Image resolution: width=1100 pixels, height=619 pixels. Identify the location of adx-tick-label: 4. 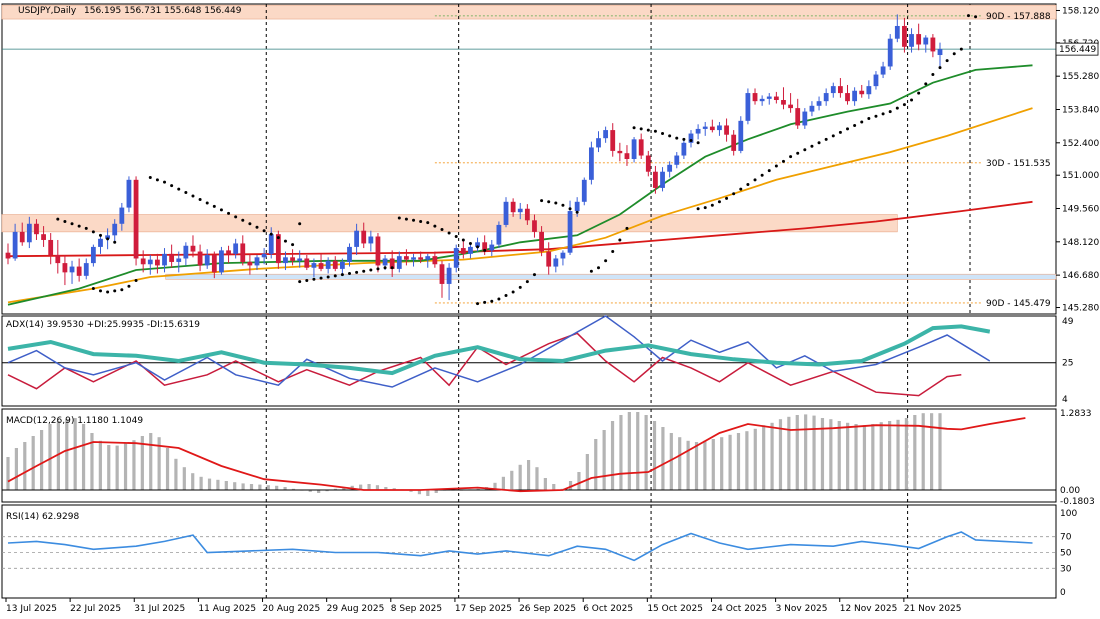
(1065, 400).